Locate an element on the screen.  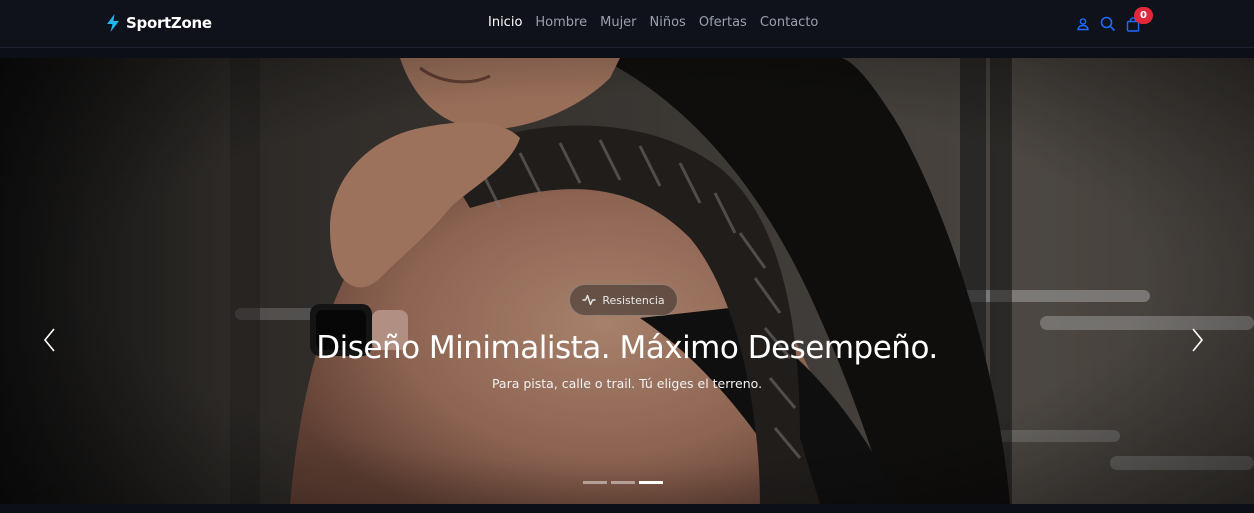
hero-title: Diseño Minimalista. Máximo Desempeño. is located at coordinates (627, 348).